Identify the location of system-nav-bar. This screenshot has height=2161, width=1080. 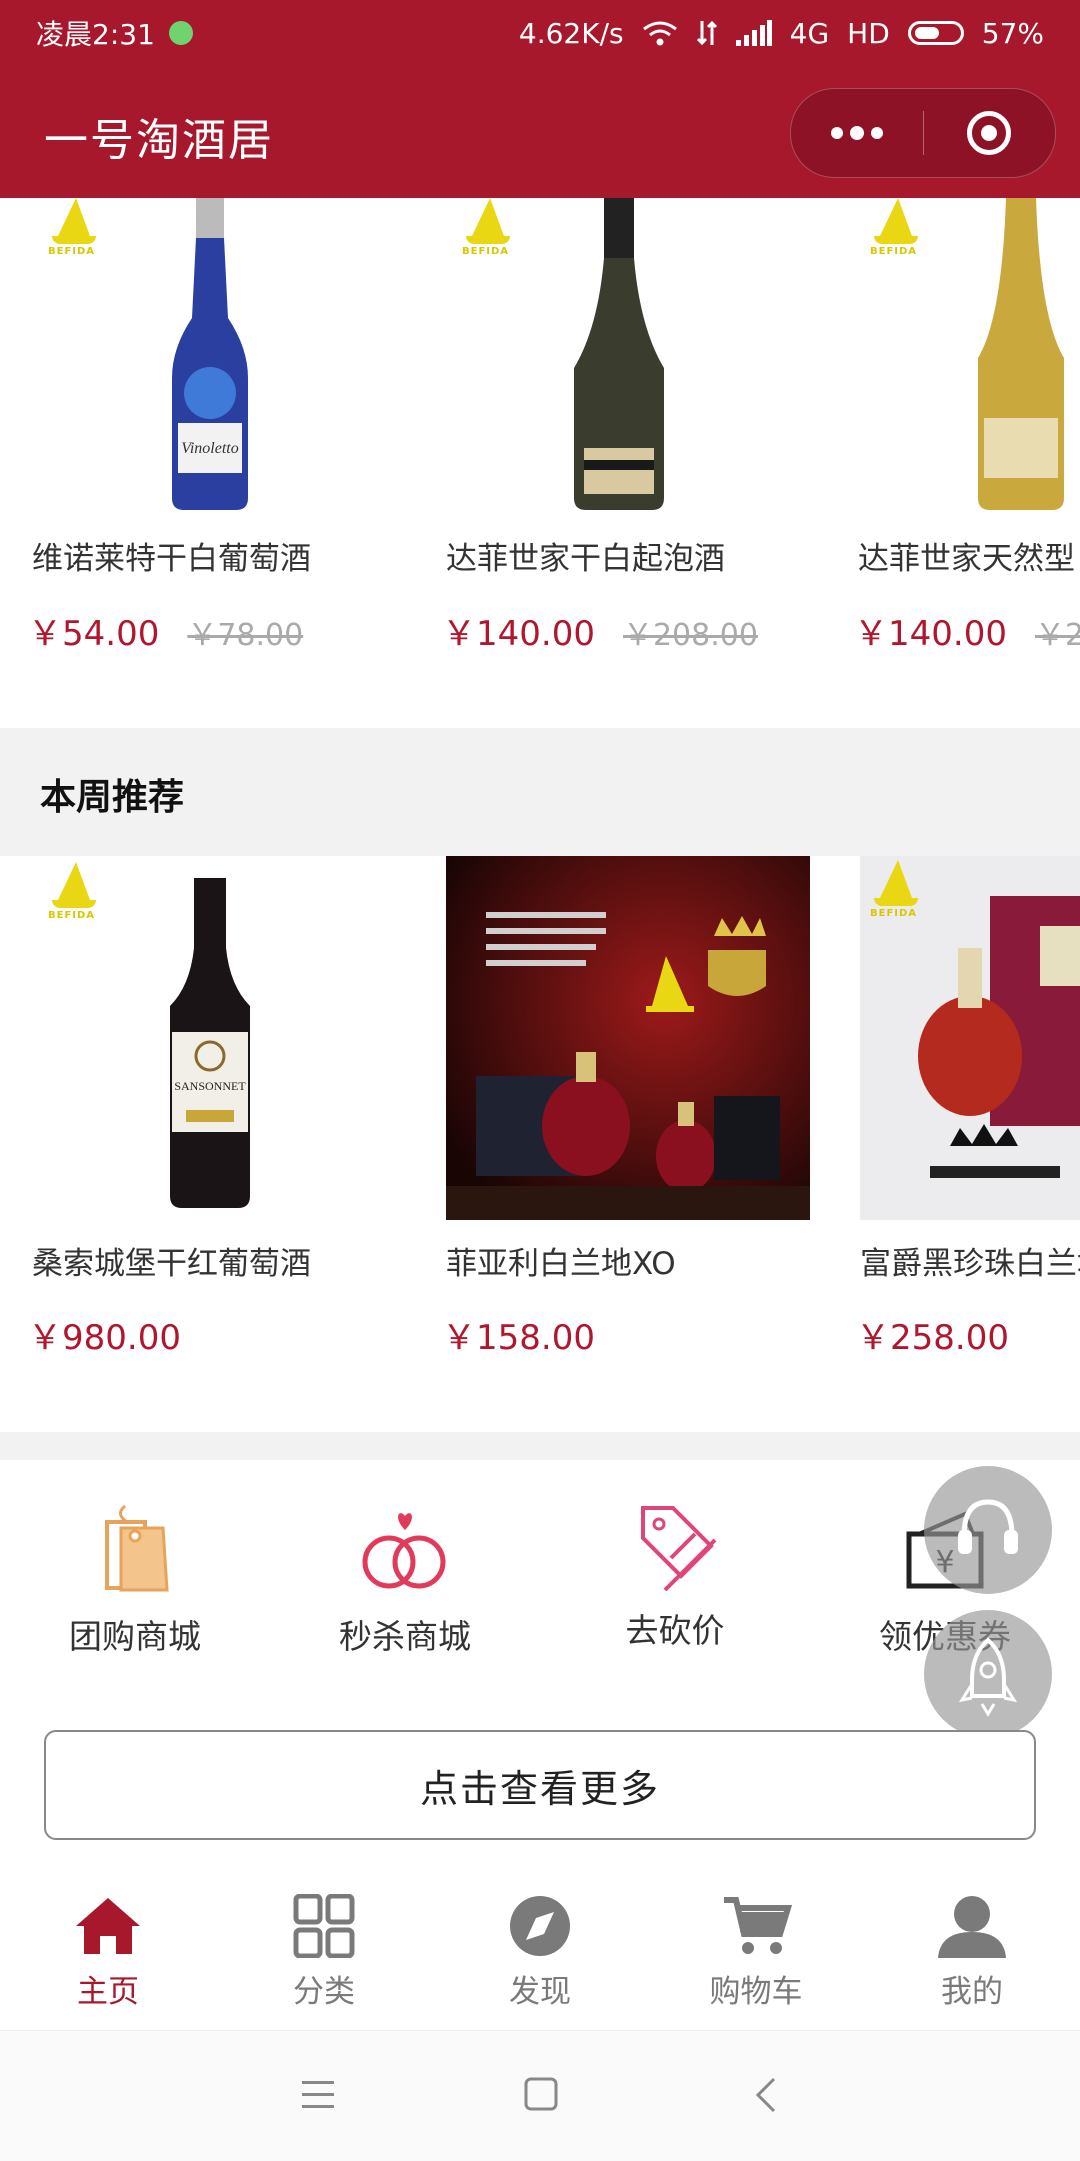
(540, 2095).